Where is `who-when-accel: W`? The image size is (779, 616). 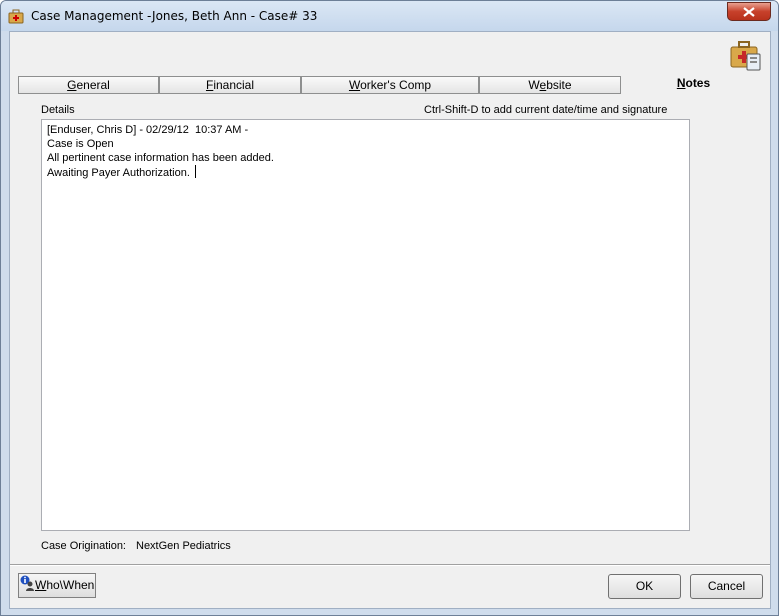
who-when-accel: W is located at coordinates (41, 585).